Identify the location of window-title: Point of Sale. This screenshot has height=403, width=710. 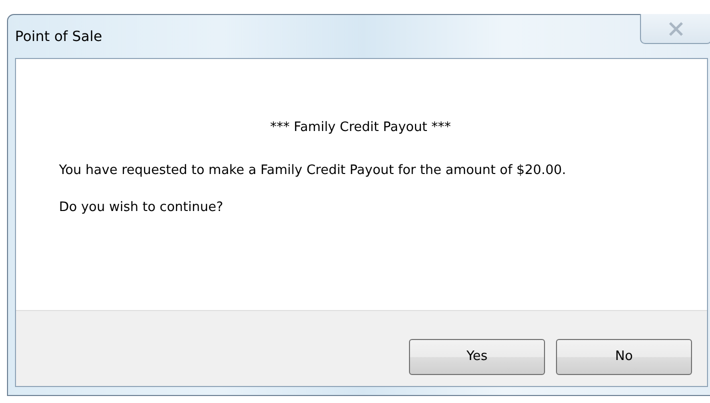
(58, 36).